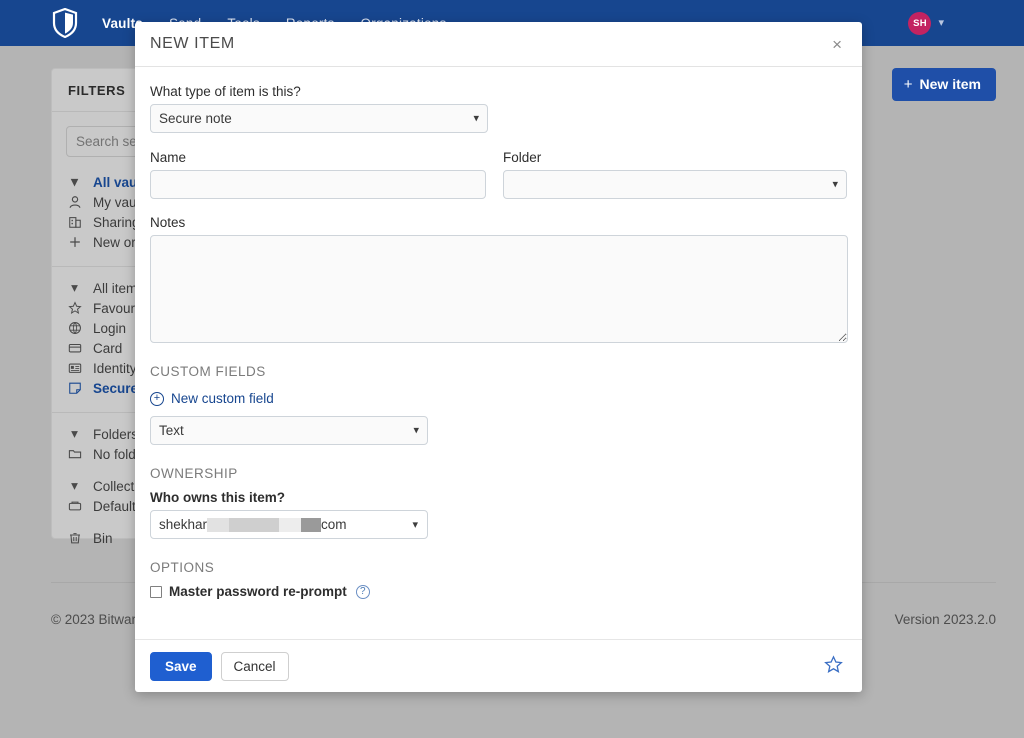 This screenshot has width=1024, height=738. Describe the element at coordinates (115, 368) in the screenshot. I see `sidebar-item-label: Identity` at that location.